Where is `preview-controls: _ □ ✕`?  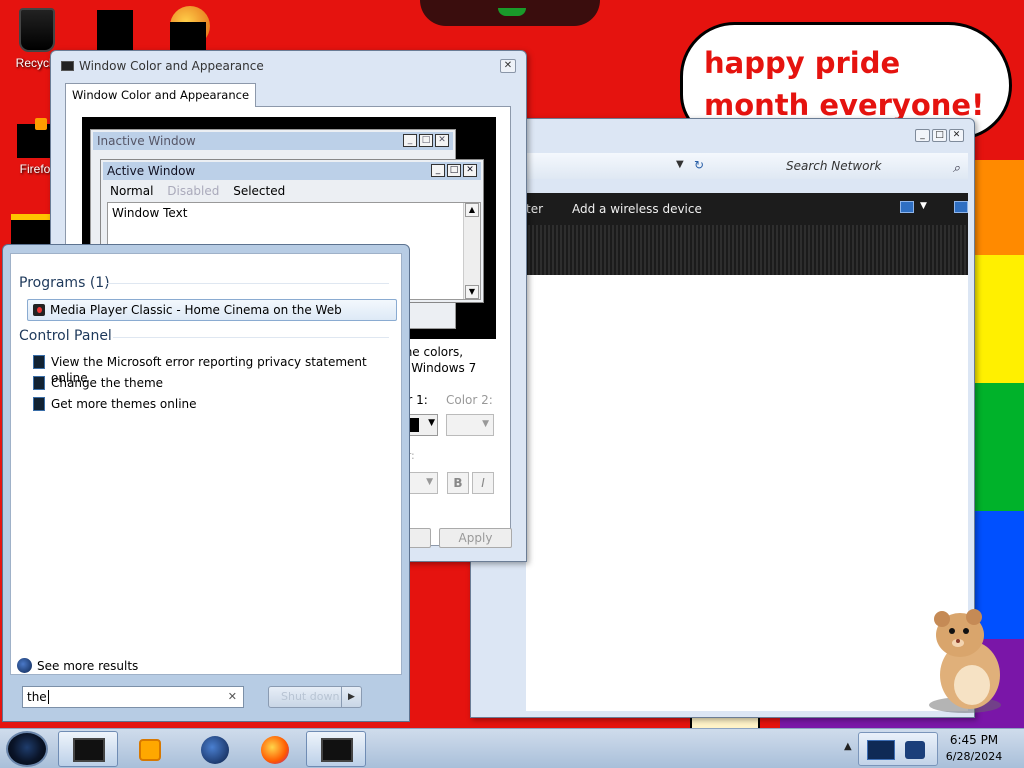 preview-controls: _ □ ✕ is located at coordinates (454, 170).